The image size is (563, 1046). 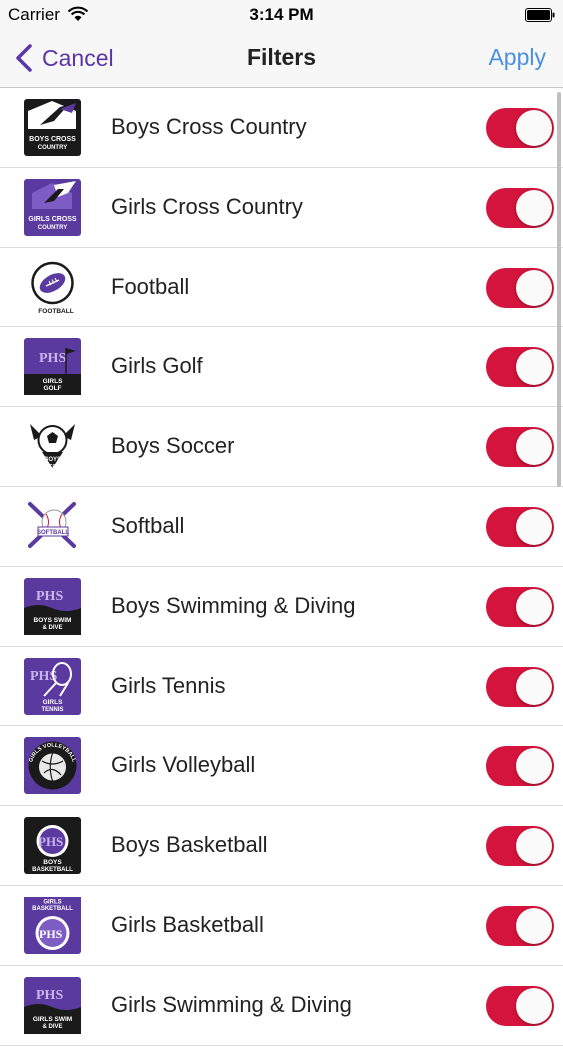 I want to click on svg-text: GIRLS CROSS, so click(x=52, y=219).